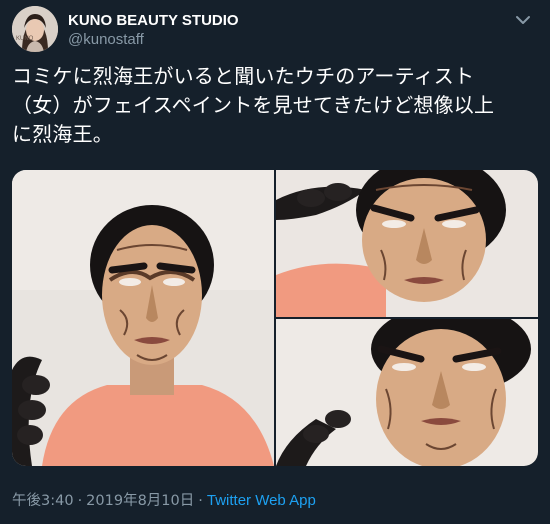 The height and width of the screenshot is (524, 550). Describe the element at coordinates (153, 21) in the screenshot. I see `display-name: KUNO BEAUTY STUDIO` at that location.